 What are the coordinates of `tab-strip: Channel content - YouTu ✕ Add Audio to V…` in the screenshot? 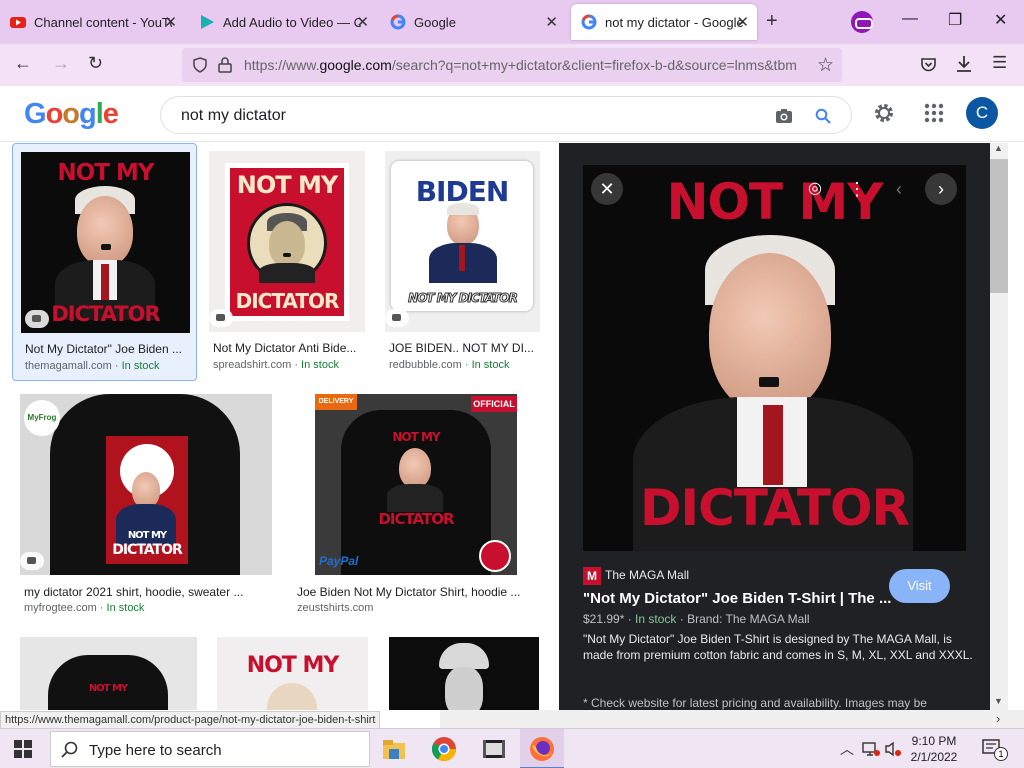 It's located at (512, 22).